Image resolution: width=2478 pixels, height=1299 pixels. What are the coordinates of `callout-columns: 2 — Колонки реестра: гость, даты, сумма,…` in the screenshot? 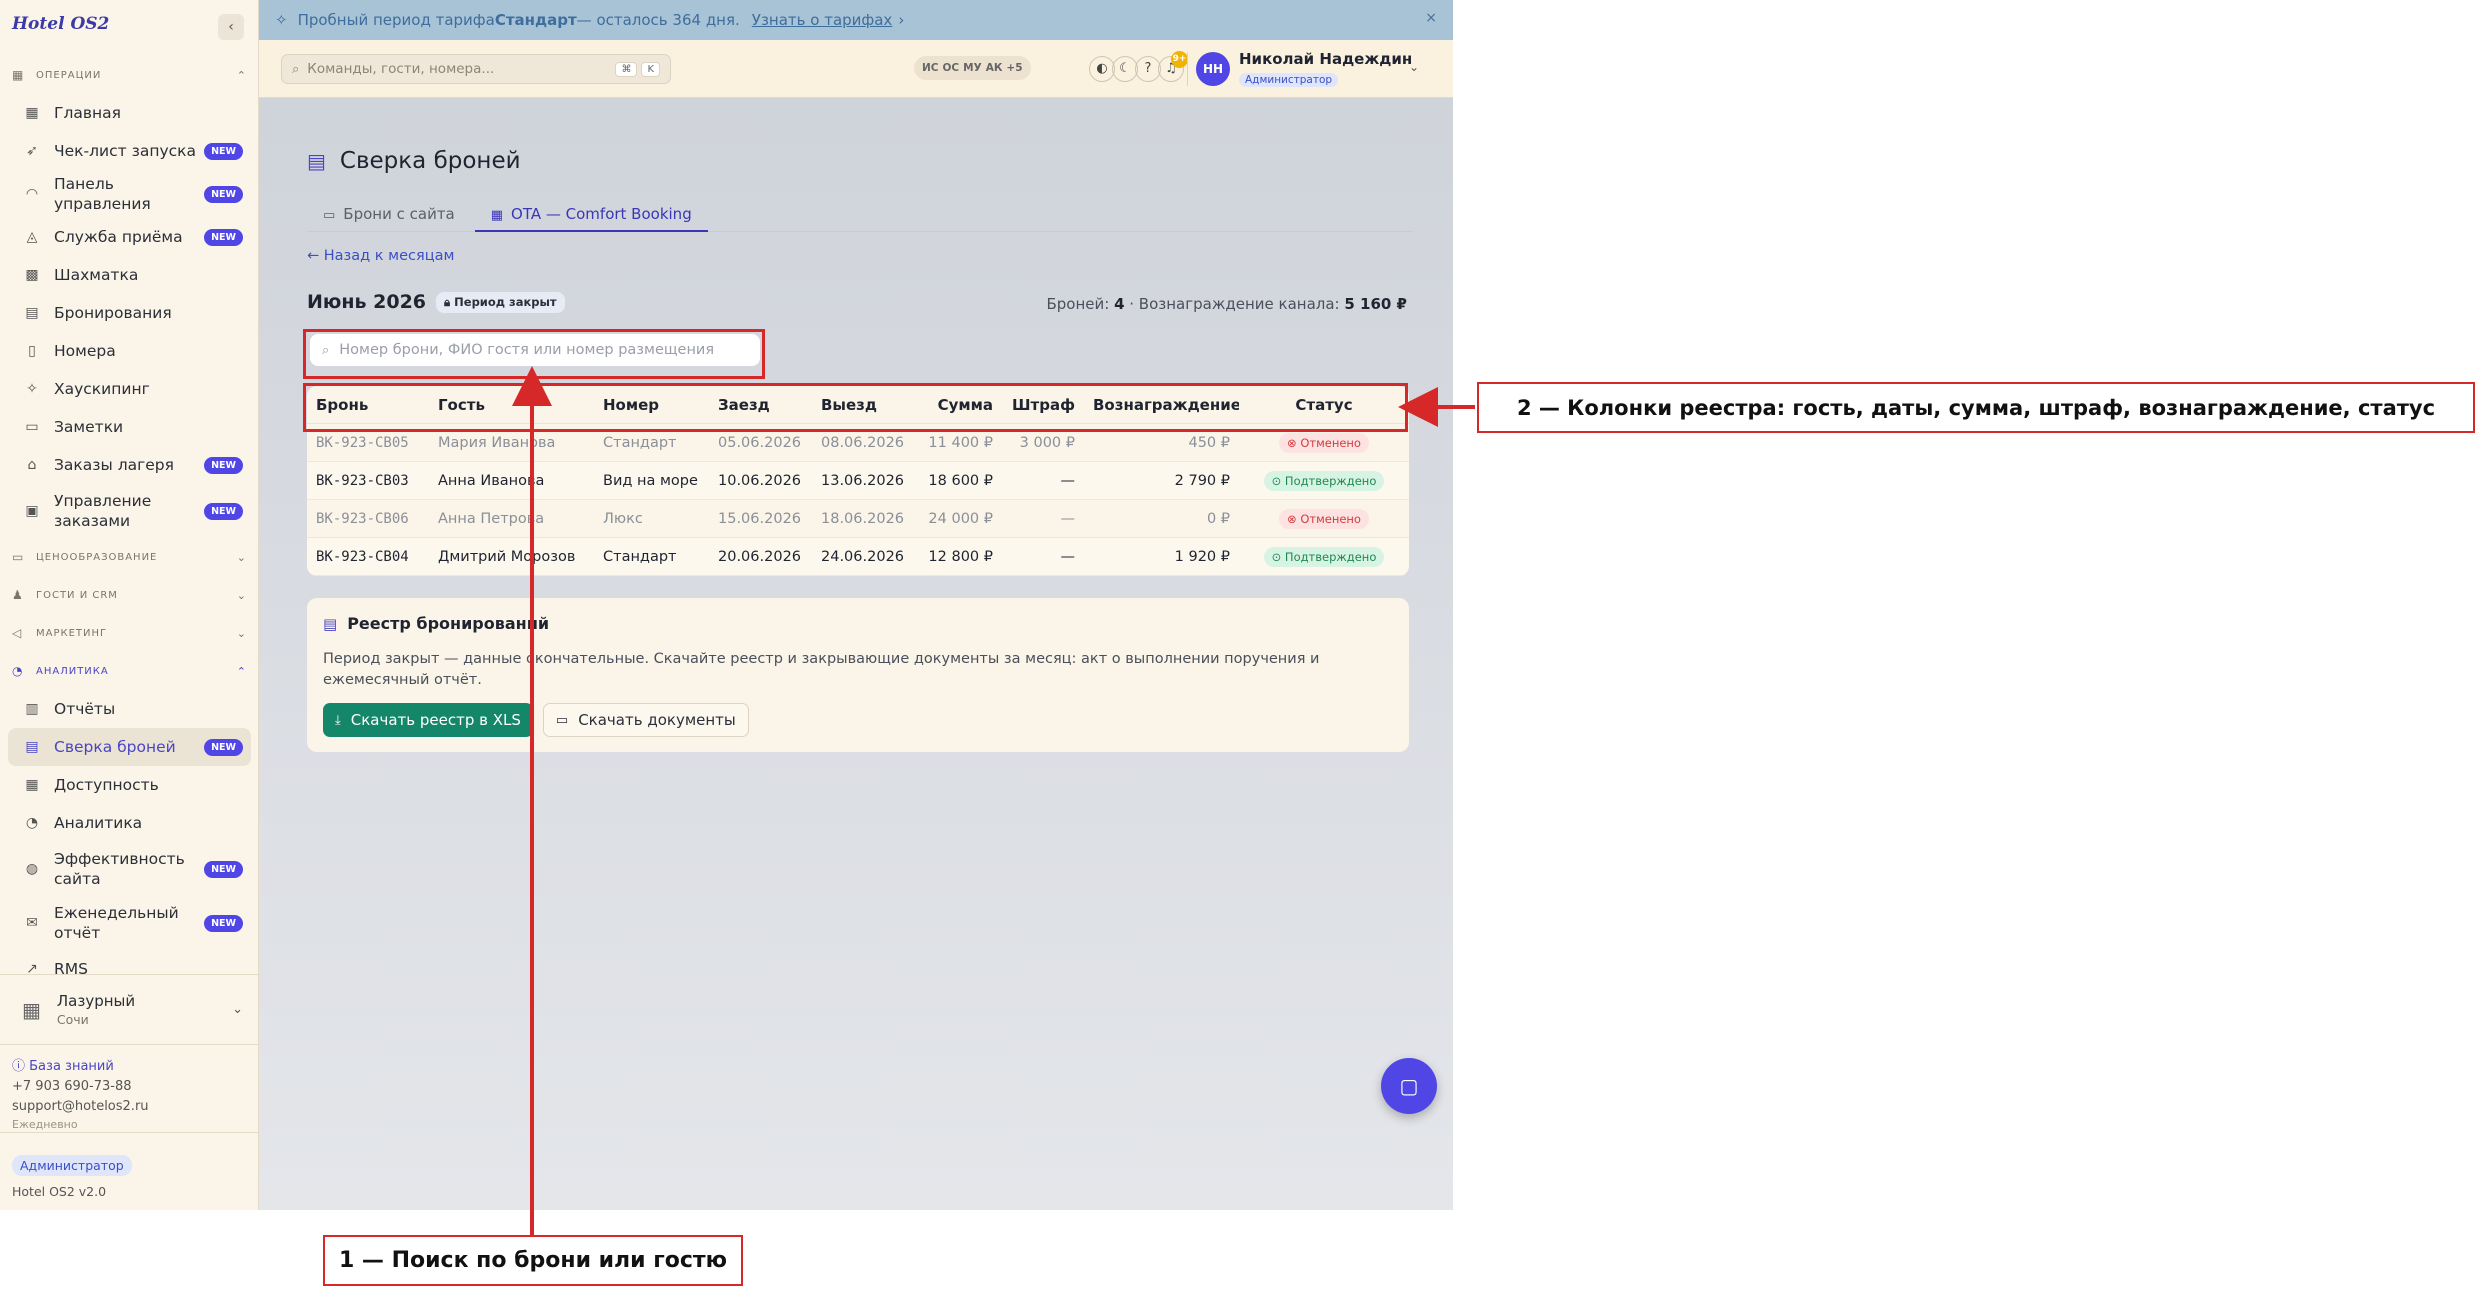 It's located at (1976, 407).